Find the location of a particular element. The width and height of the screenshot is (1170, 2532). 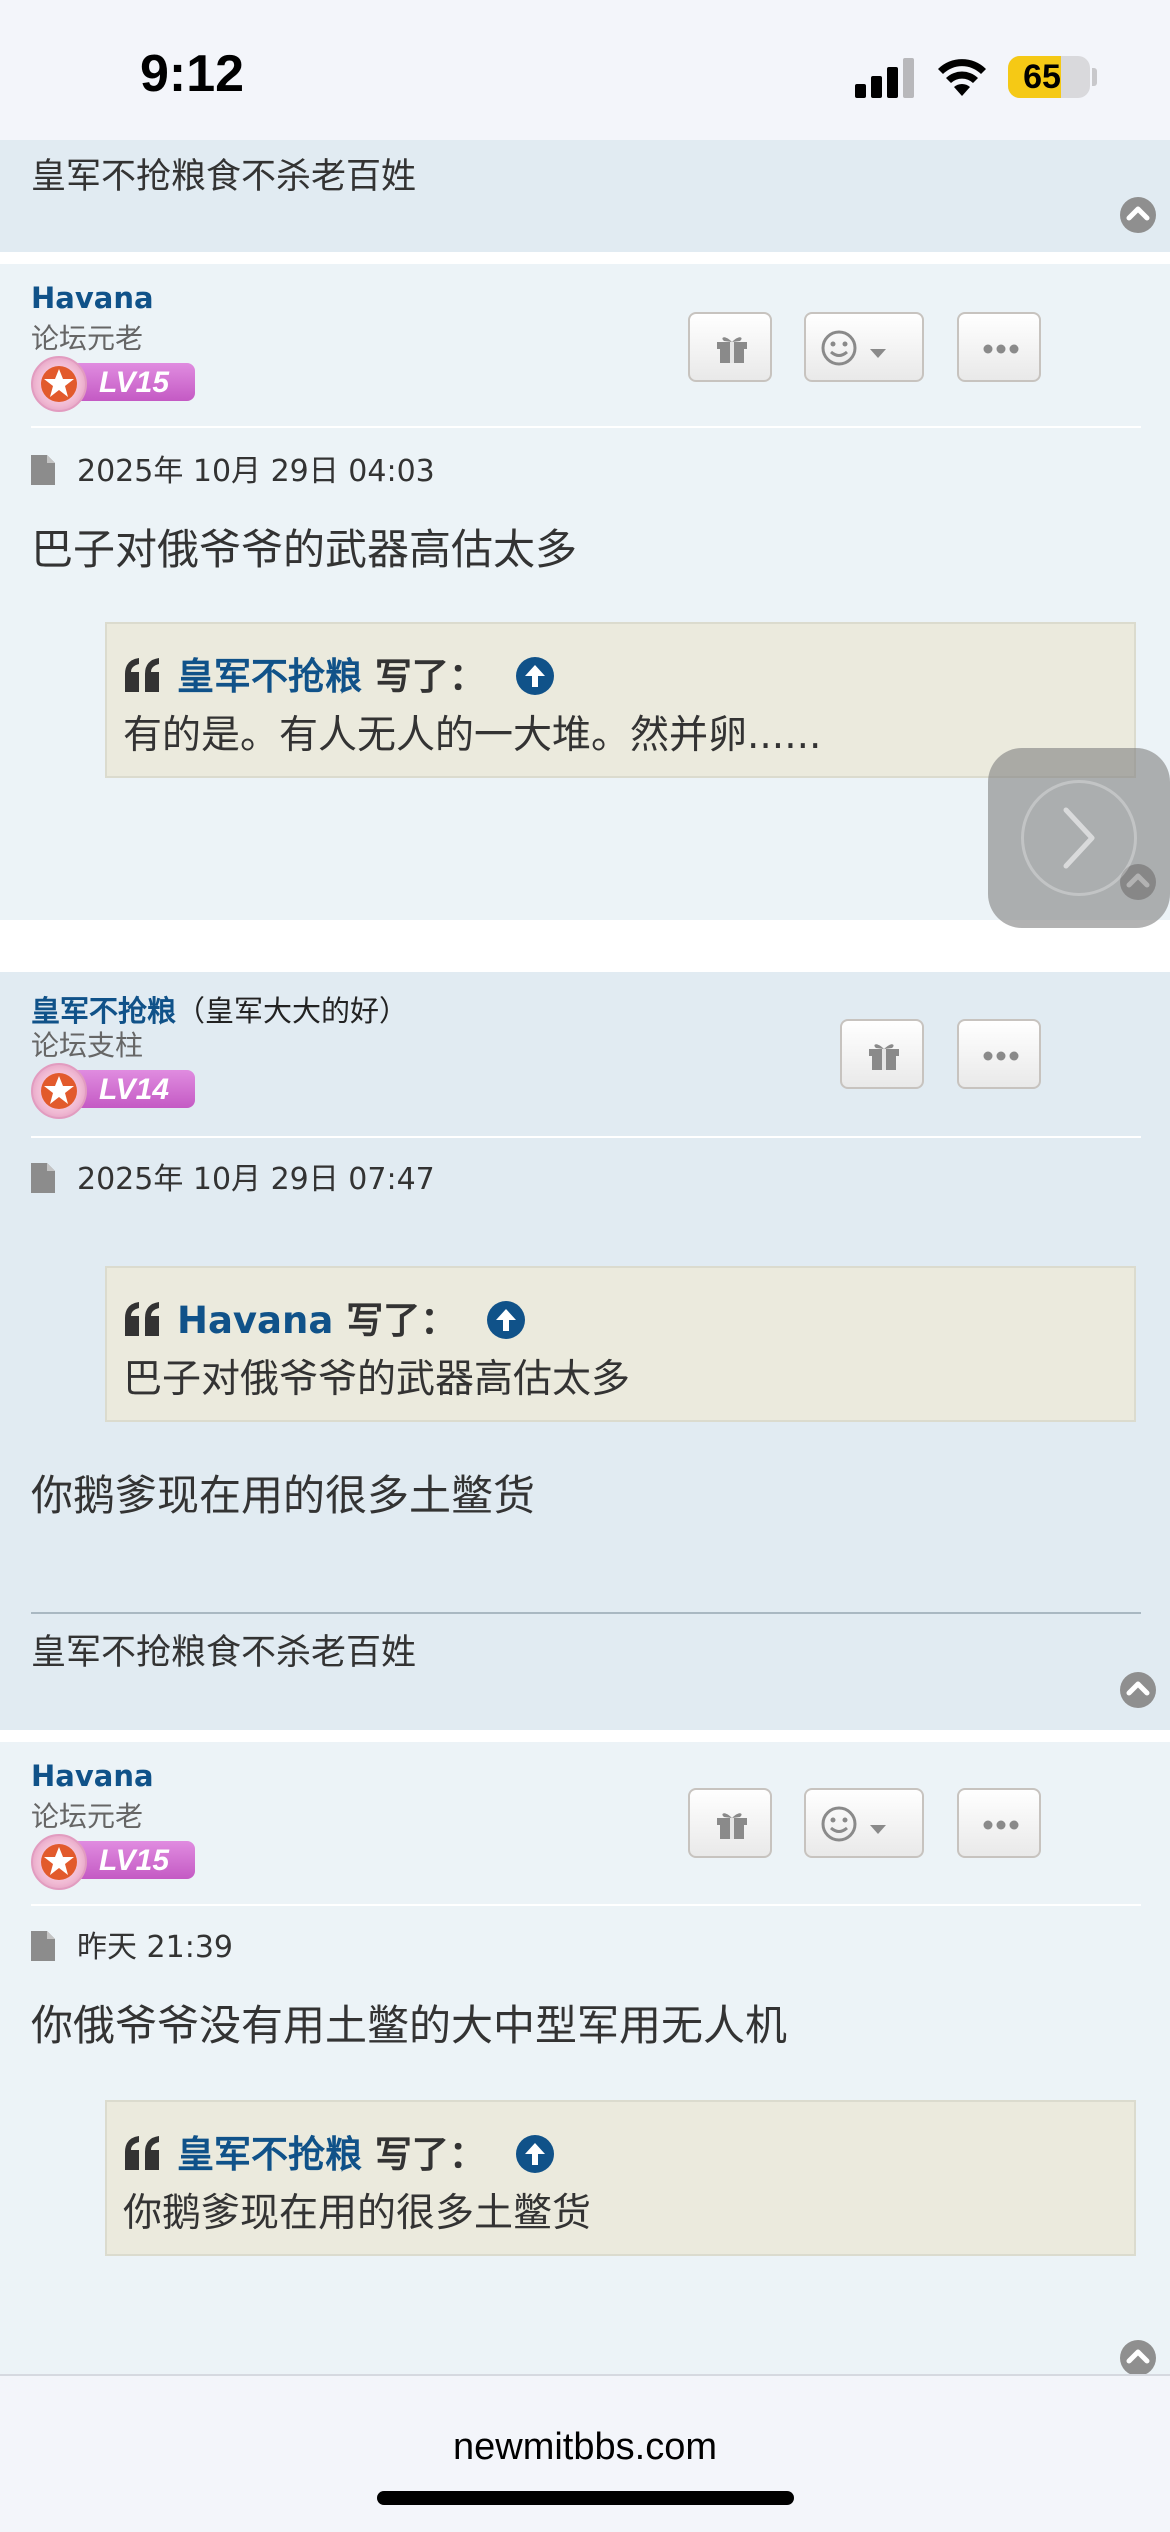

forward-gesture-button is located at coordinates (1079, 838).